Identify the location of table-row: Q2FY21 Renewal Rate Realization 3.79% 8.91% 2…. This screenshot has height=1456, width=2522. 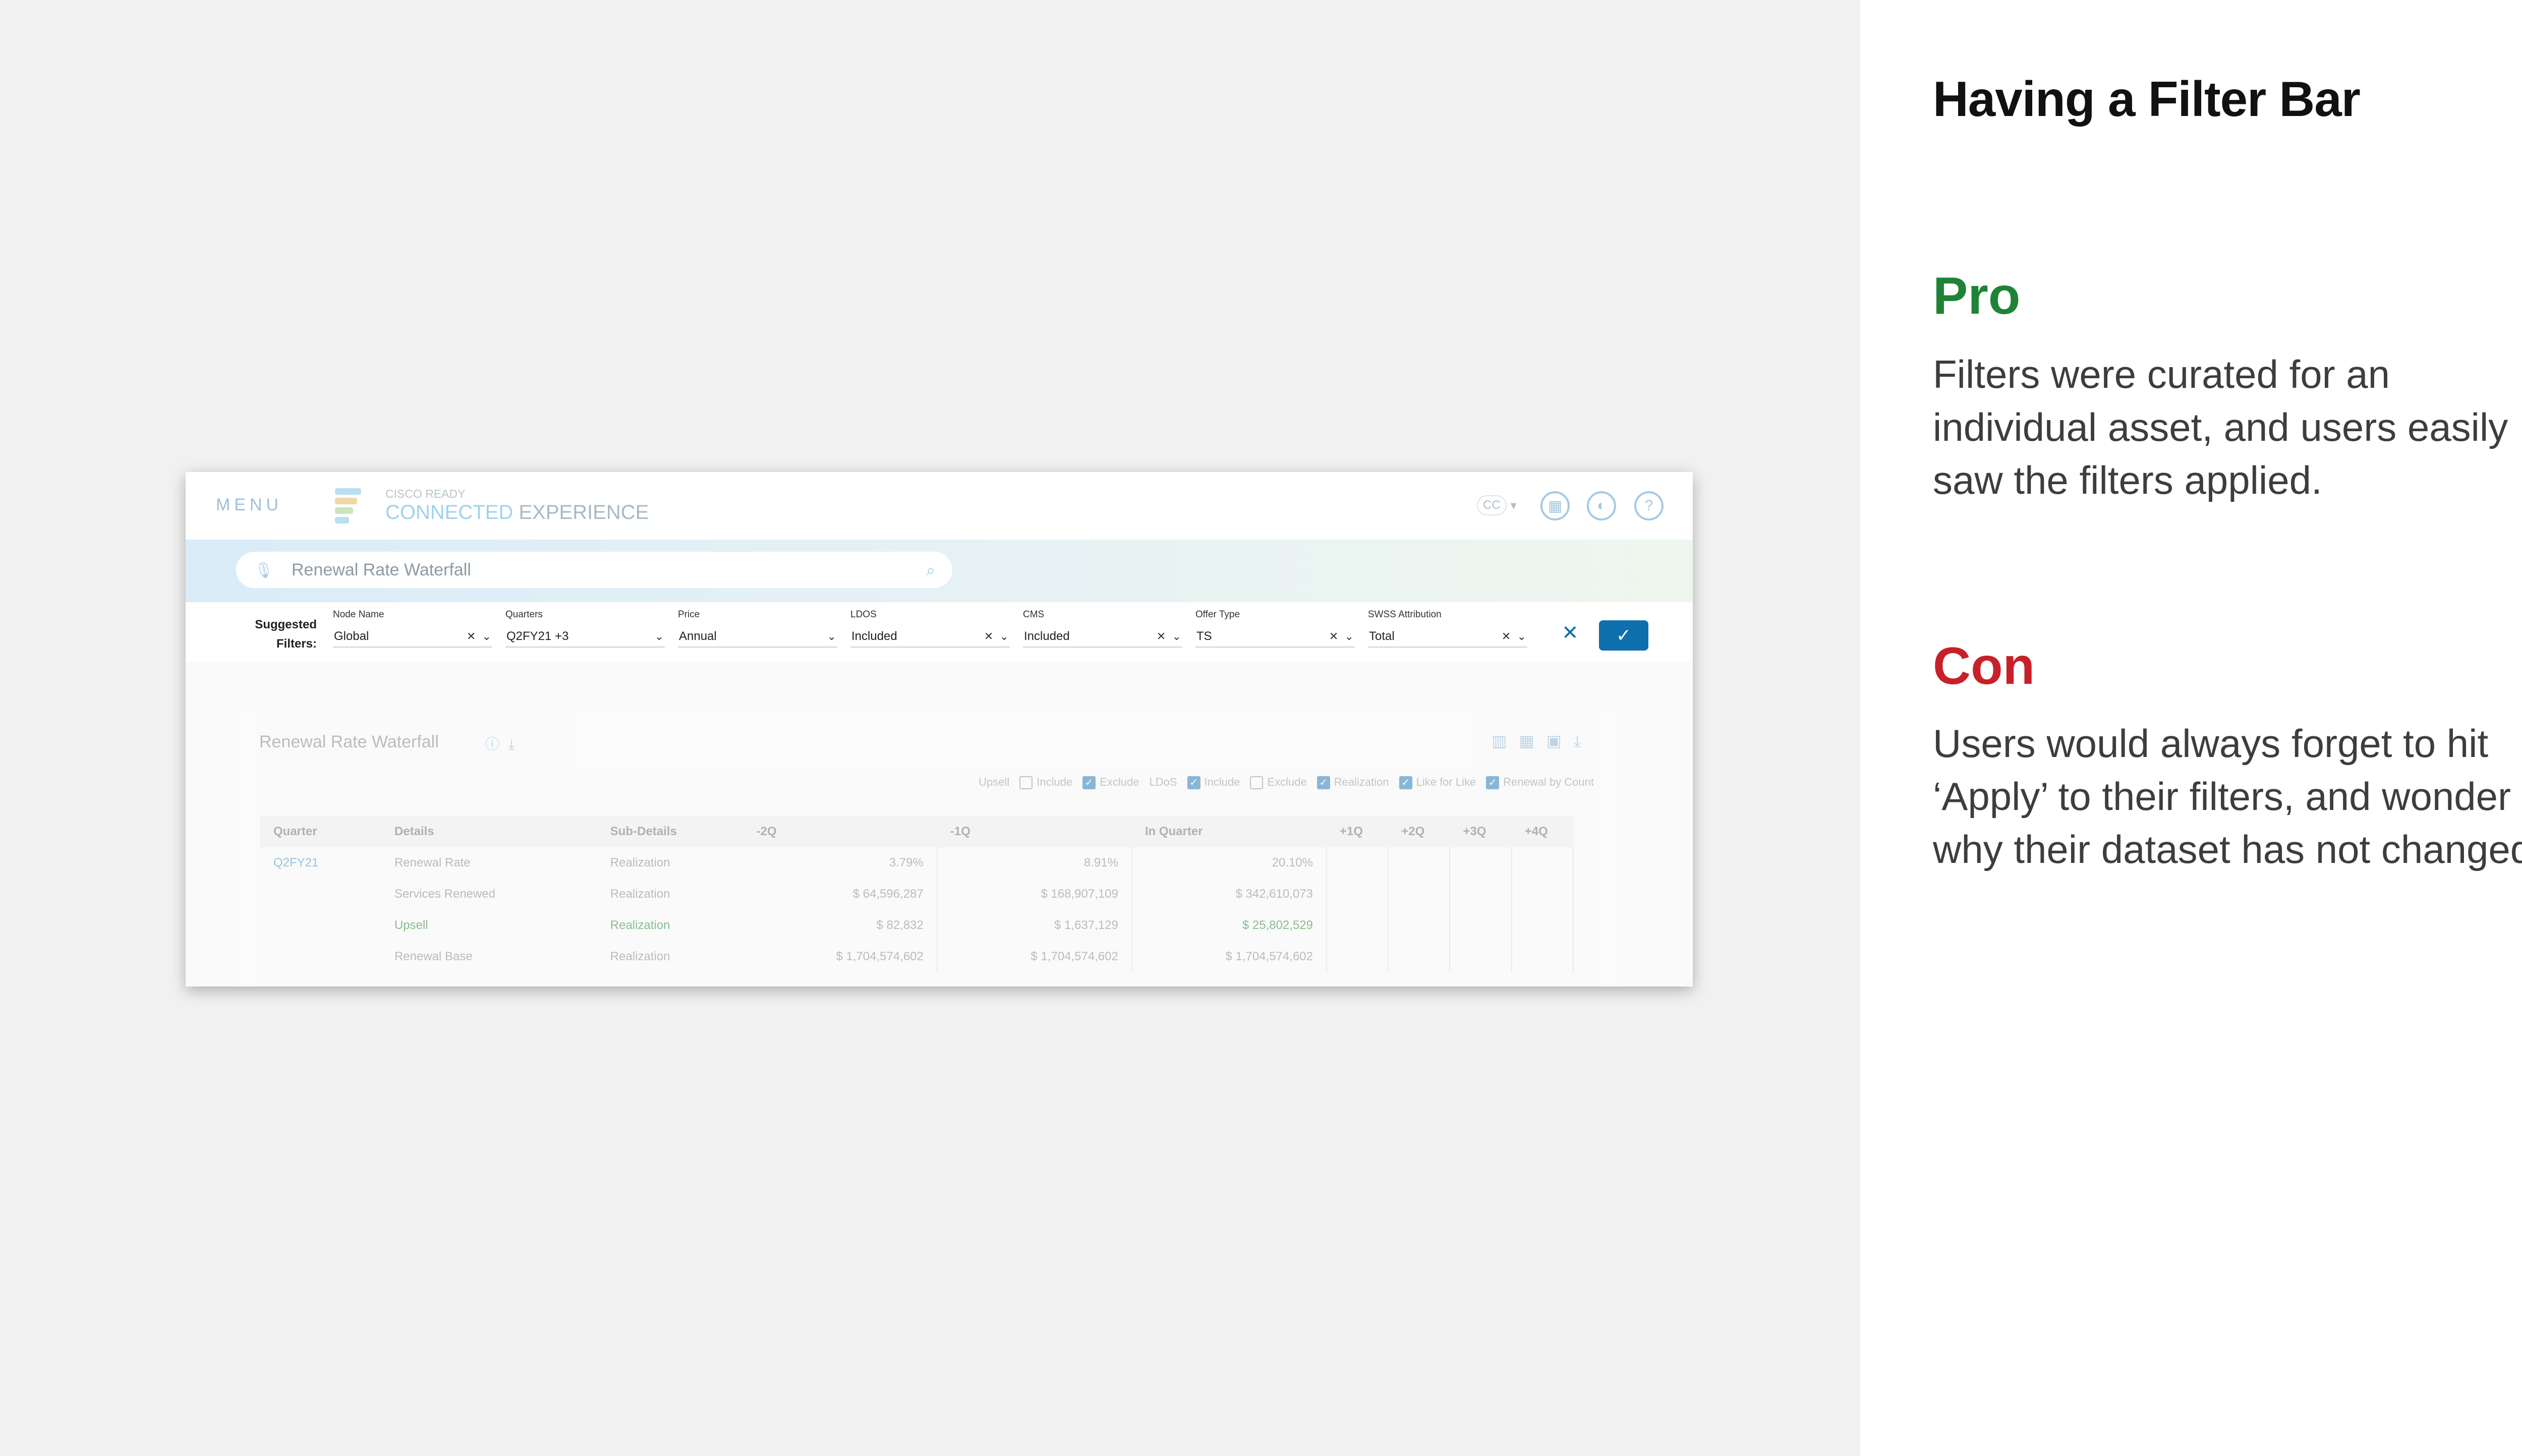
(917, 863).